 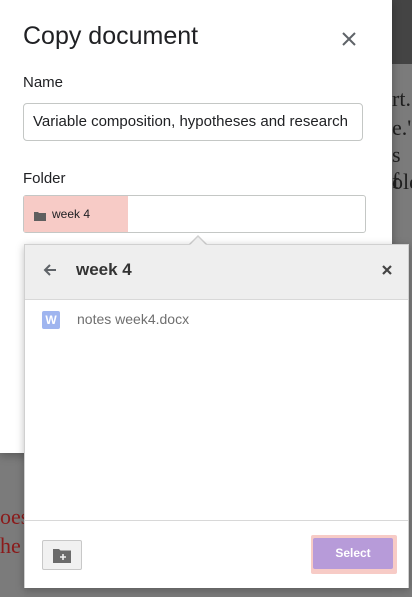 I want to click on word-doc-icon: W, so click(x=51, y=320).